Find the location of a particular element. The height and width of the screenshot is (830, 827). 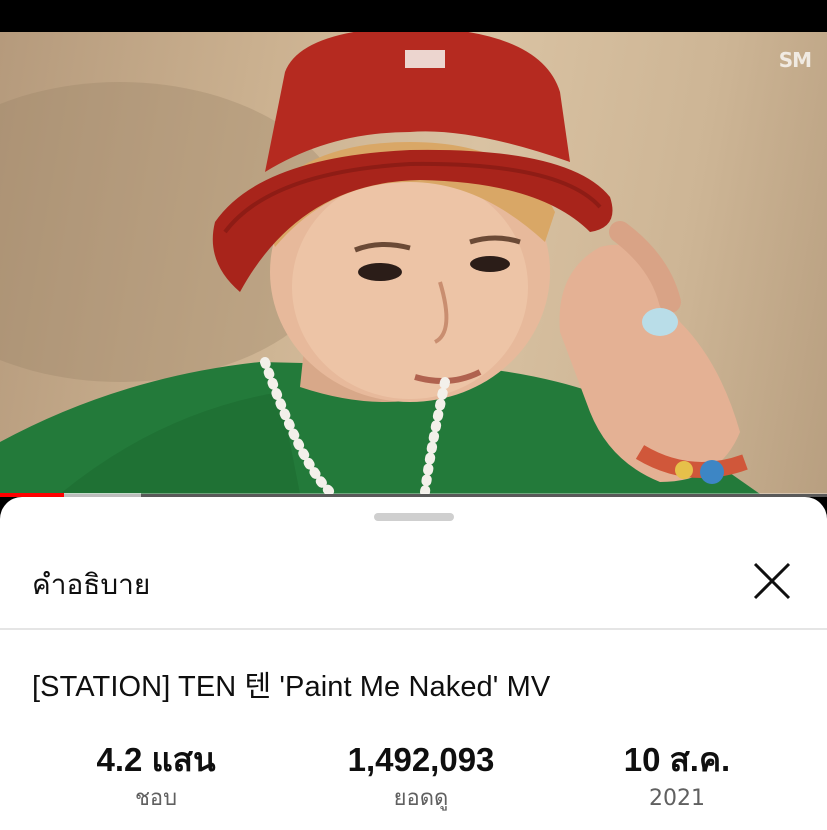

sheet-title: คำอธิบาย is located at coordinates (91, 584).